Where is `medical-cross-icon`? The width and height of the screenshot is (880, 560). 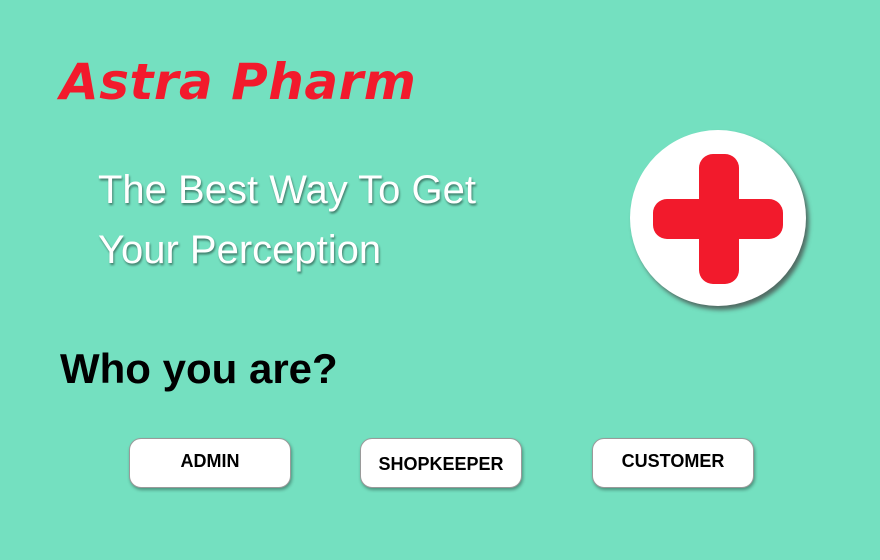 medical-cross-icon is located at coordinates (718, 218).